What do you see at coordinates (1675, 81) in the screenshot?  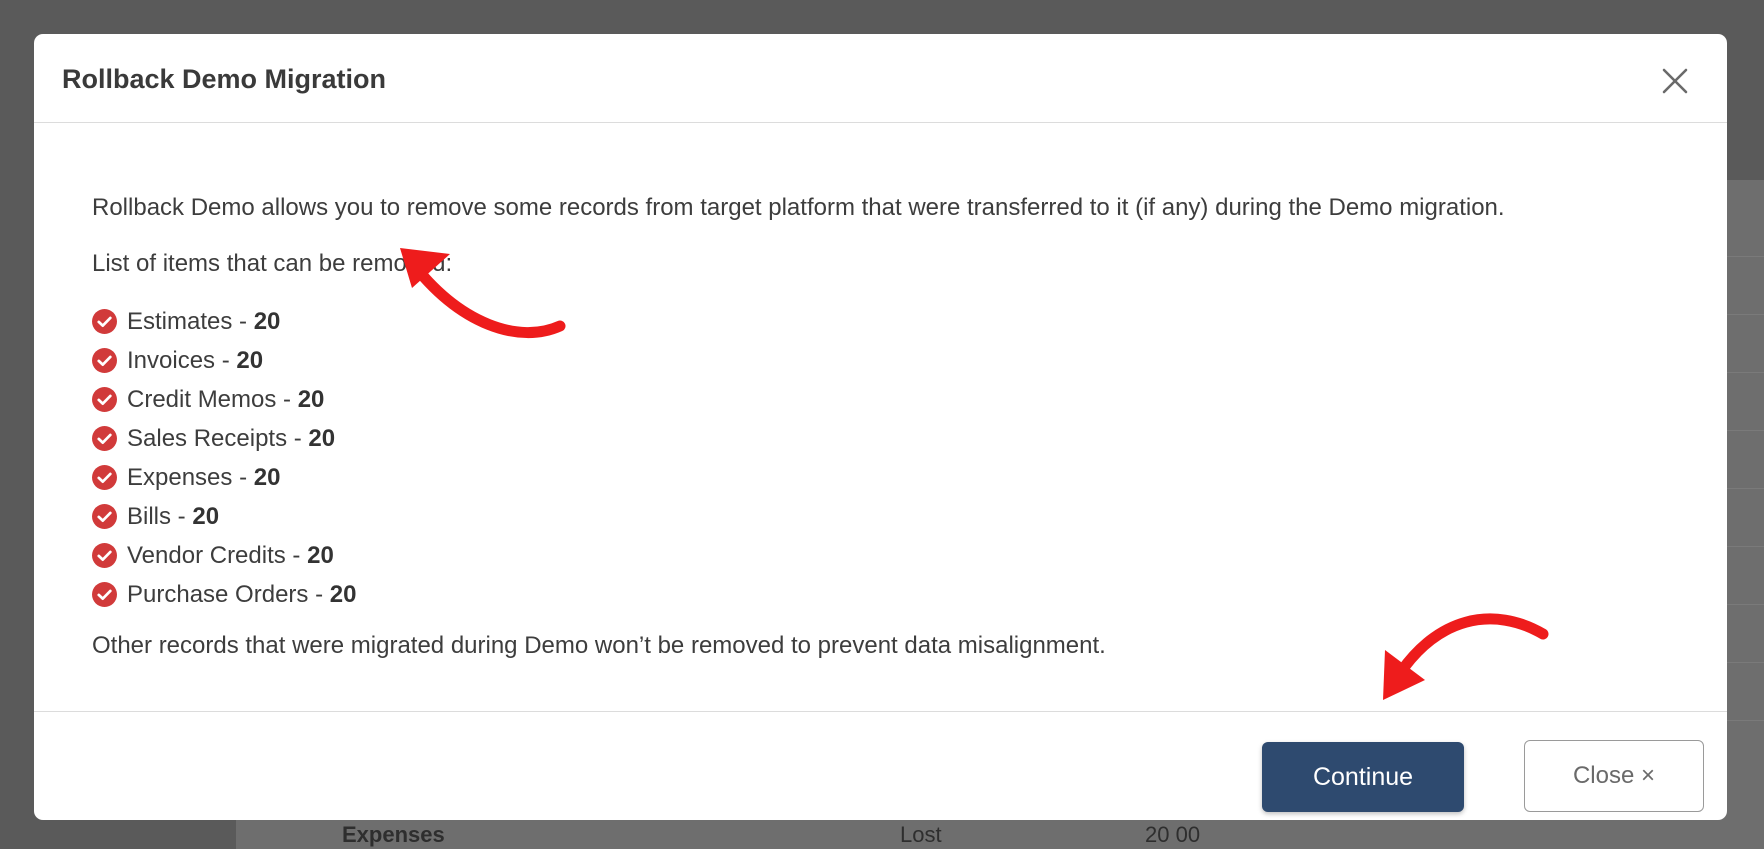 I see `close-icon` at bounding box center [1675, 81].